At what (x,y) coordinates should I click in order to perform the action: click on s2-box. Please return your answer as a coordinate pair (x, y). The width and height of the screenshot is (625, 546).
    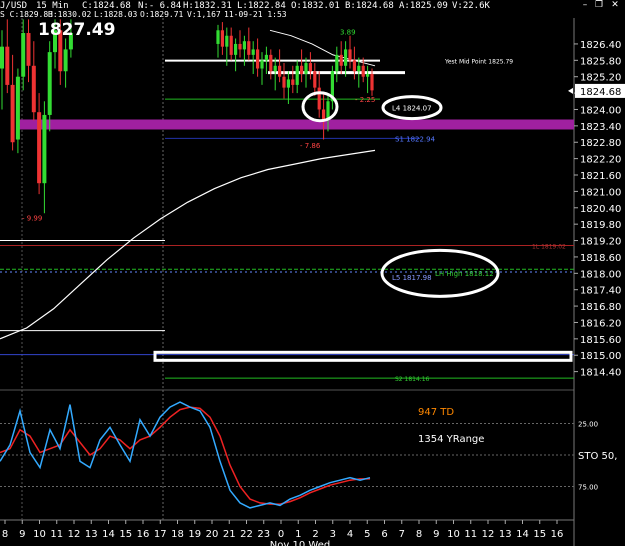
    Looking at the image, I should click on (363, 356).